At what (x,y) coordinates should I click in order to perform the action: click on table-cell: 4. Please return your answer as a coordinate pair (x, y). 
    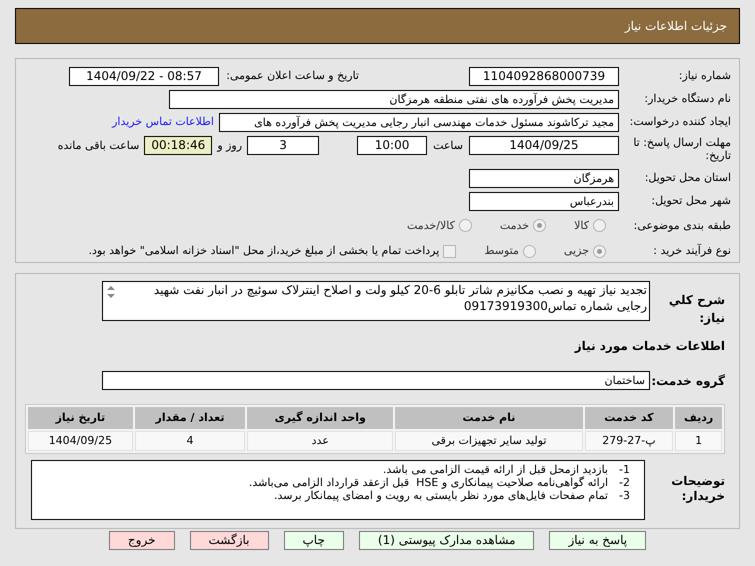
    Looking at the image, I should click on (190, 441).